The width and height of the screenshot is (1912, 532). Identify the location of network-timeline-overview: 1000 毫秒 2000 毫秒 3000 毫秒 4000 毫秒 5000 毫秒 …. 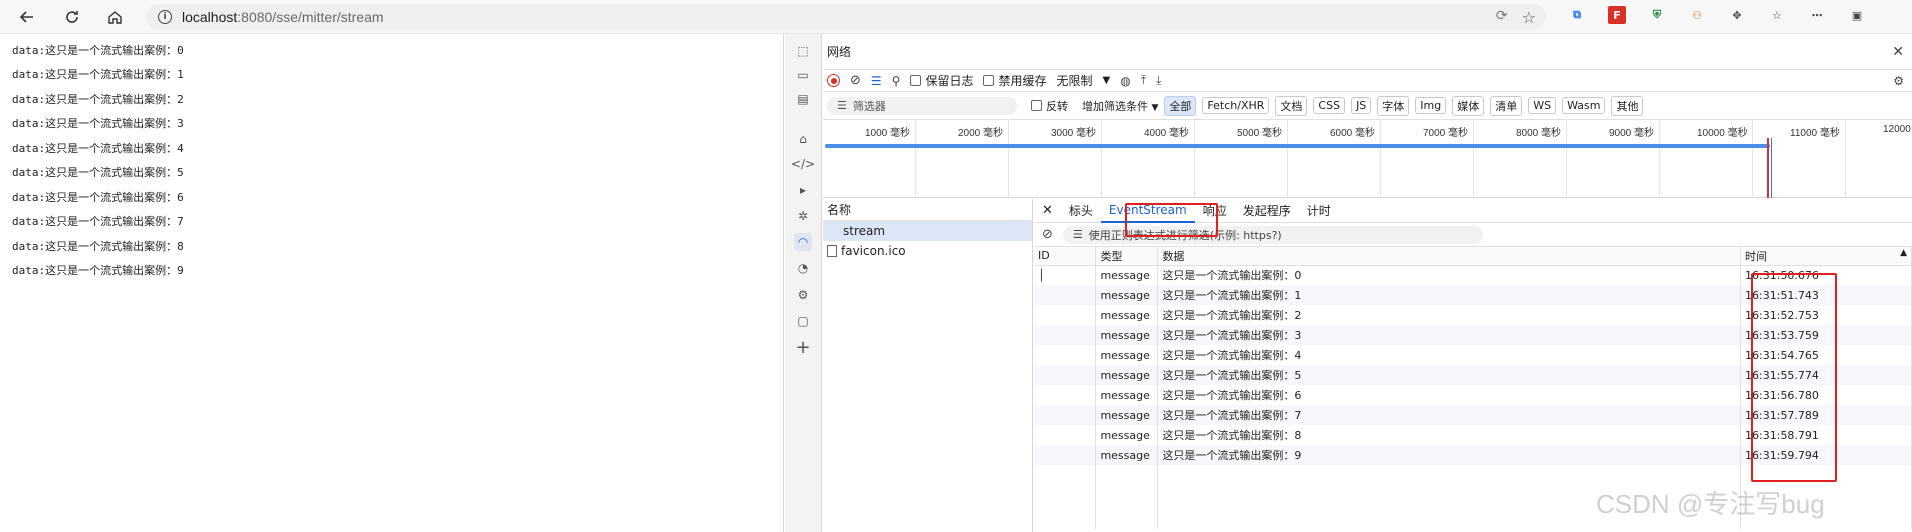
(1367, 159).